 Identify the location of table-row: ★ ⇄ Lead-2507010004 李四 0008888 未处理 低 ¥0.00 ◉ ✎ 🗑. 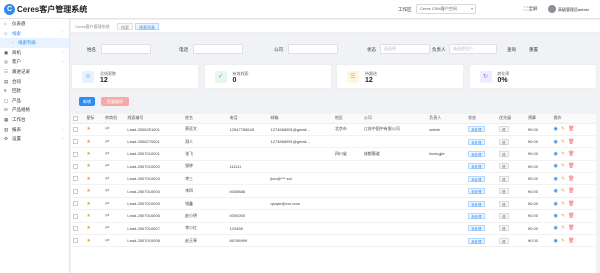
(333, 191).